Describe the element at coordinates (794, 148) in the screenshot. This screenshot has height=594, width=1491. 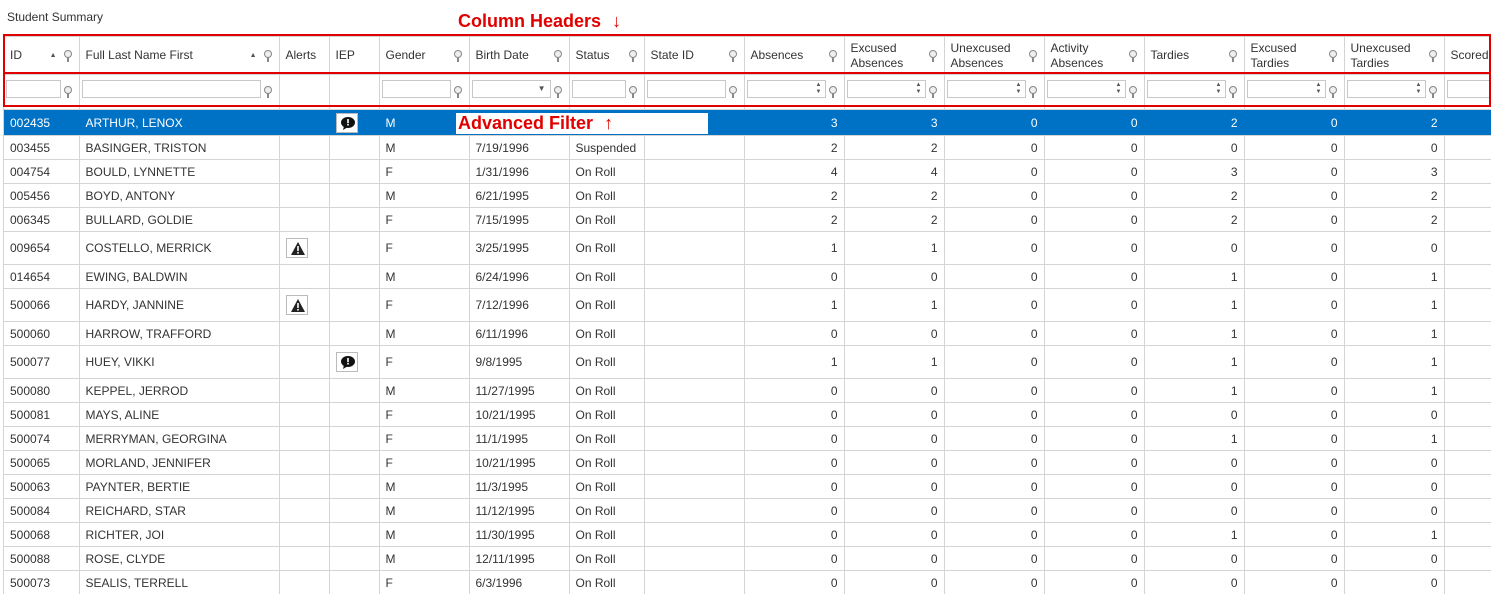
I see `cell-absences: 2` at that location.